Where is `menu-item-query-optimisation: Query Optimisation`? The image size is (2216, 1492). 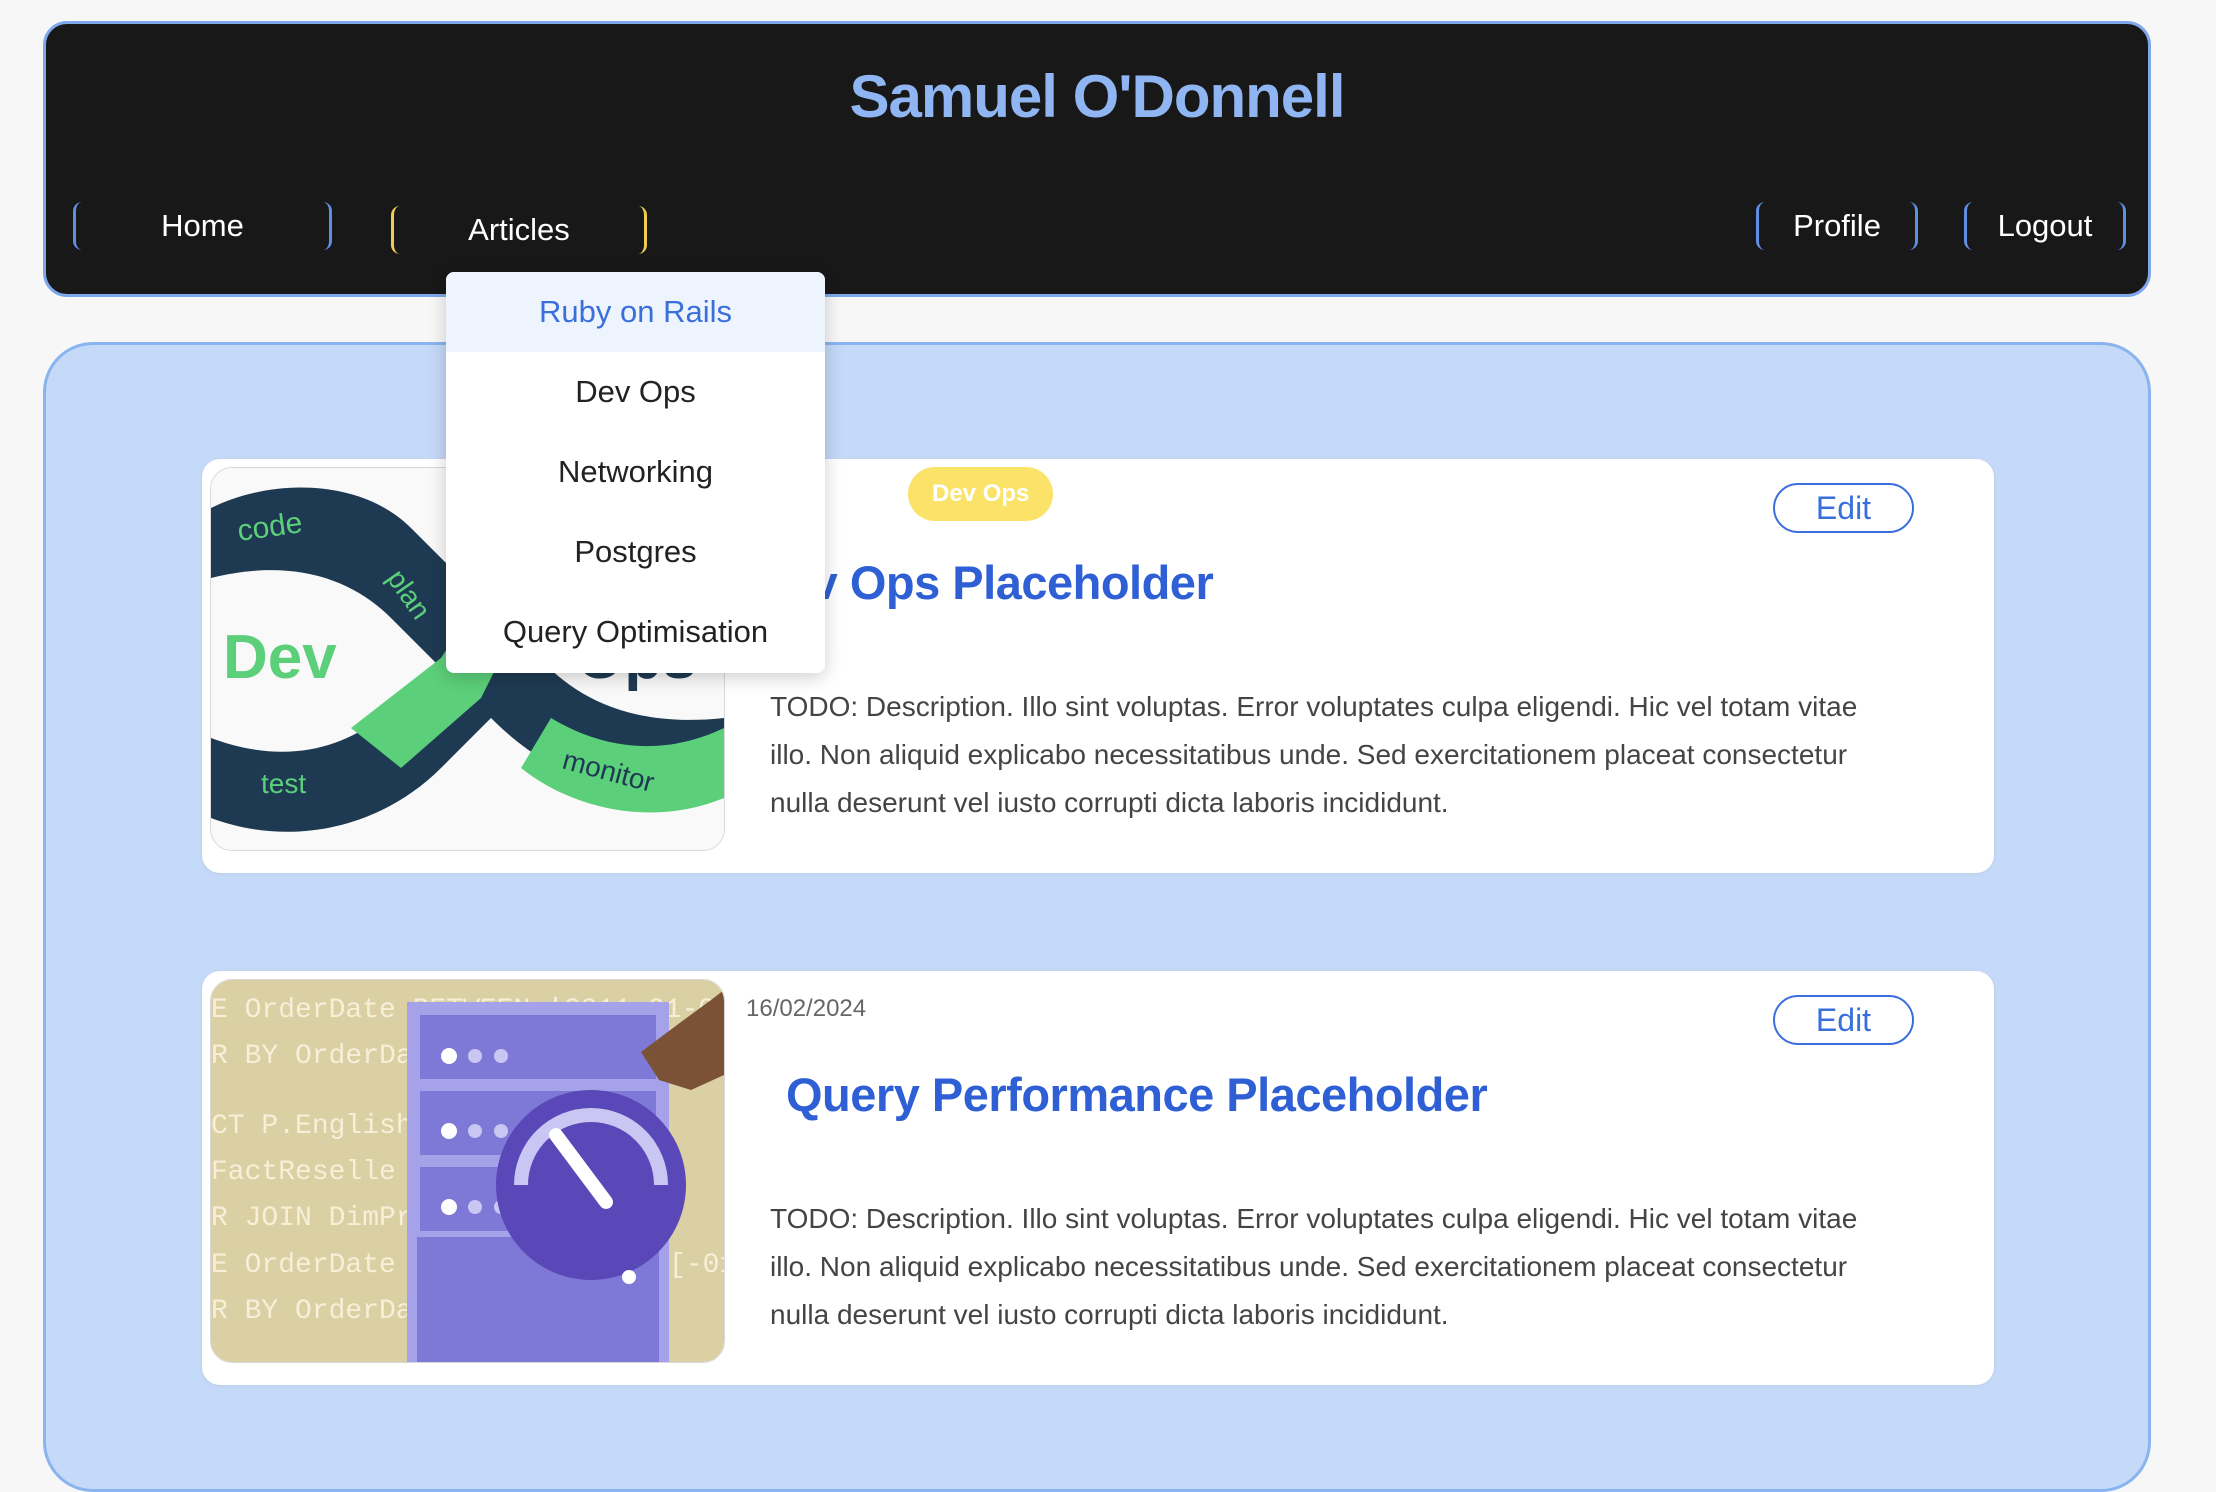 menu-item-query-optimisation: Query Optimisation is located at coordinates (635, 632).